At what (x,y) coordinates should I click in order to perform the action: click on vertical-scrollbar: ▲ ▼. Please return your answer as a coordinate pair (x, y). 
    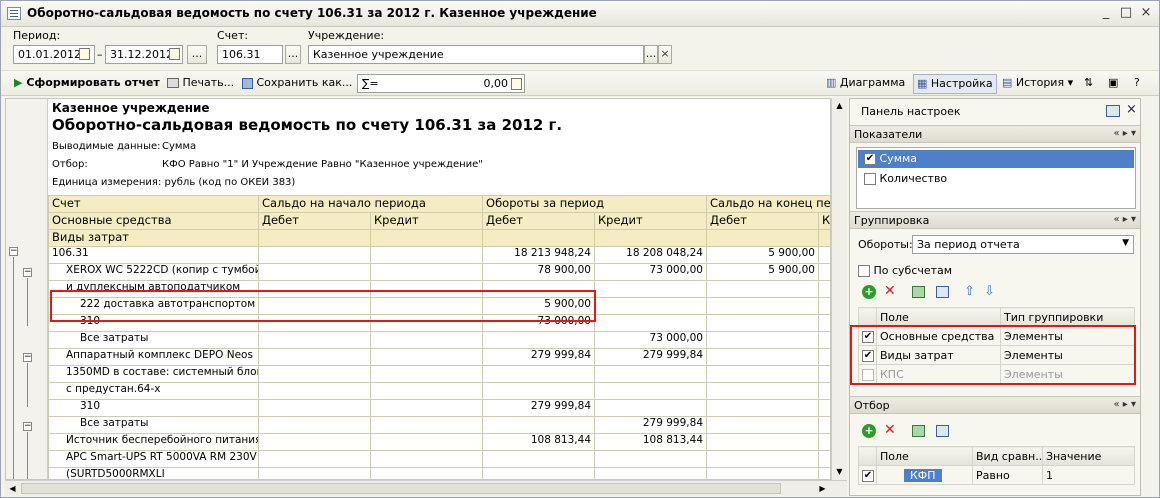
    Looking at the image, I should click on (839, 289).